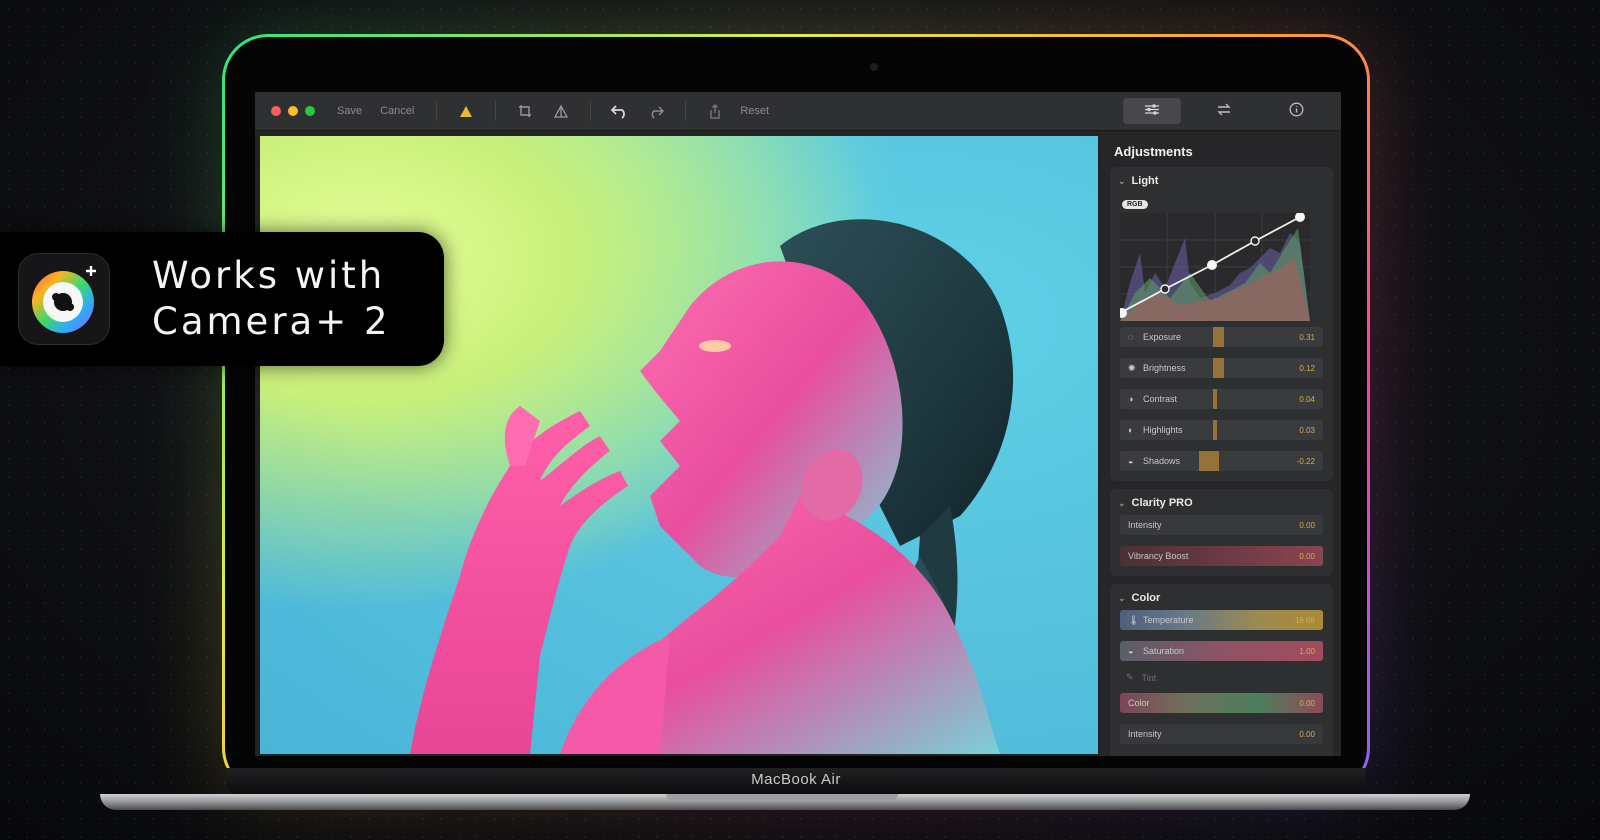 Image resolution: width=1600 pixels, height=840 pixels. What do you see at coordinates (1221, 525) in the screenshot?
I see `clarity-intensity-slider: Intensity 0.00` at bounding box center [1221, 525].